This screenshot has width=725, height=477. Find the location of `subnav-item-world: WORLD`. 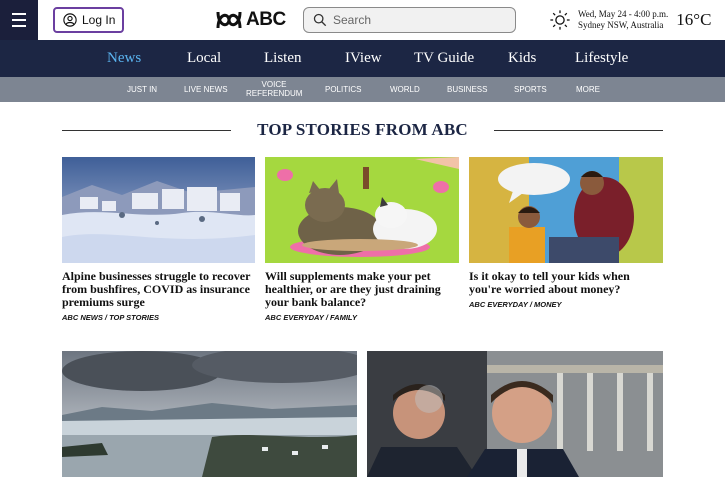

subnav-item-world: WORLD is located at coordinates (405, 89).